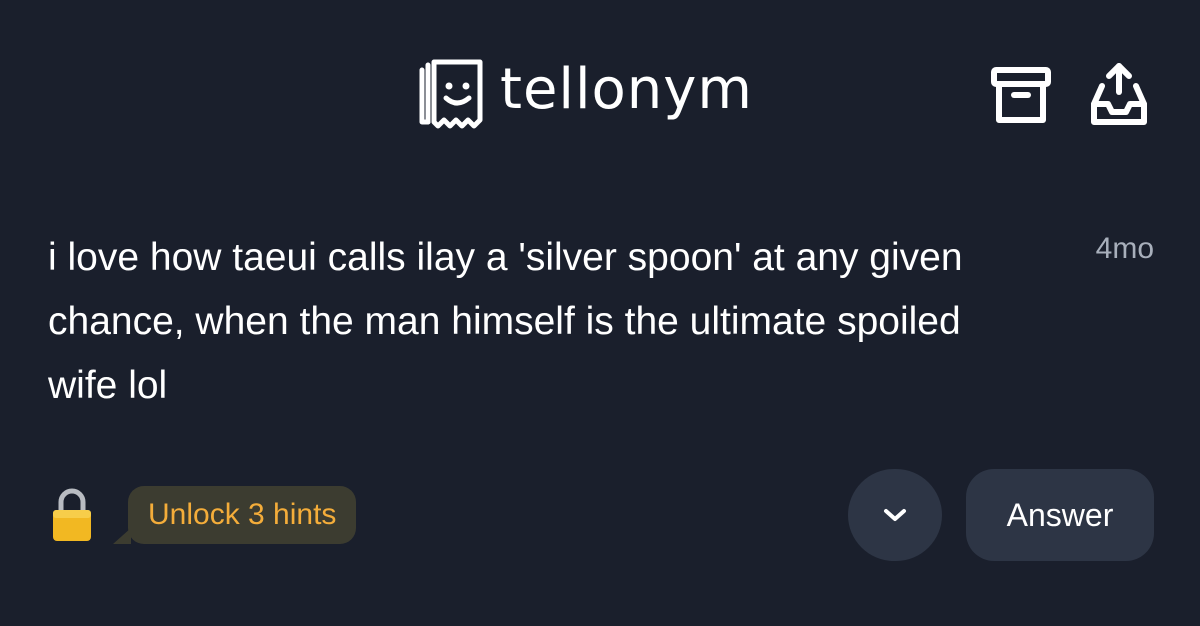  I want to click on app-name: tellonym, so click(626, 89).